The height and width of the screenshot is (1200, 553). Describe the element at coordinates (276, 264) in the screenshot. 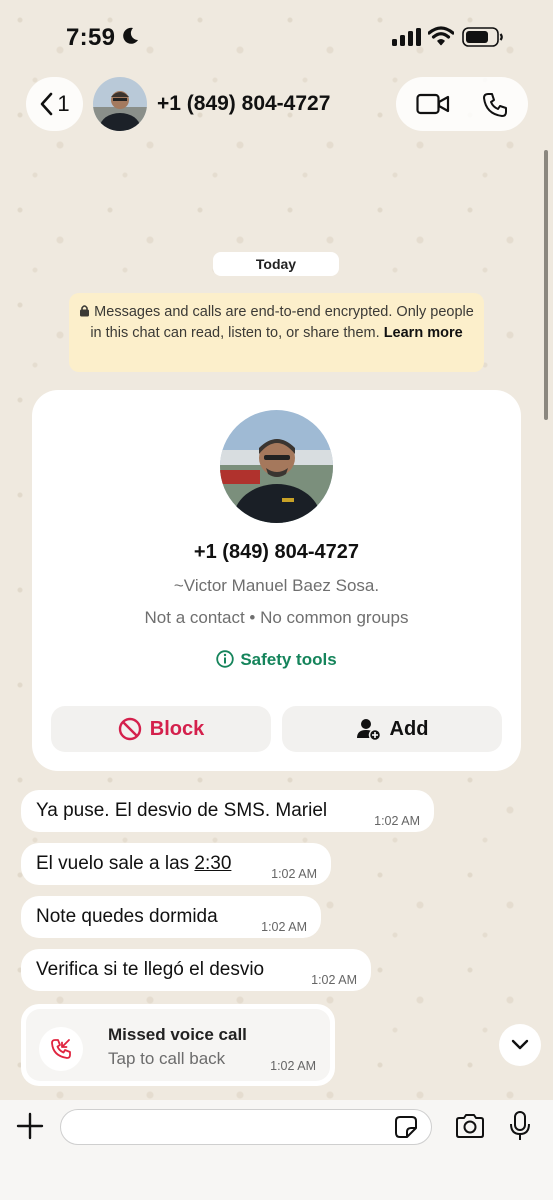

I see `date-chip: Today` at that location.